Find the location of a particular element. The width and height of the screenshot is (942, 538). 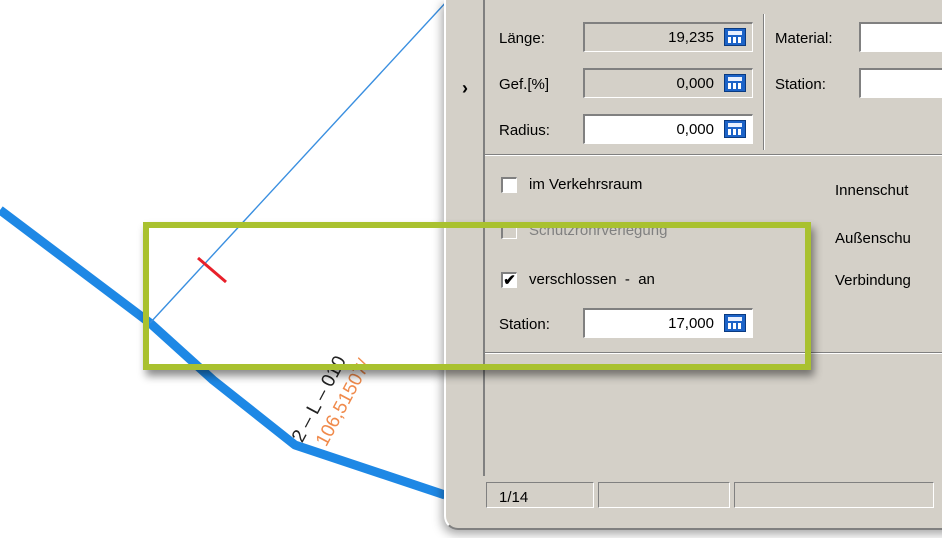

material-label: Material: is located at coordinates (804, 38).